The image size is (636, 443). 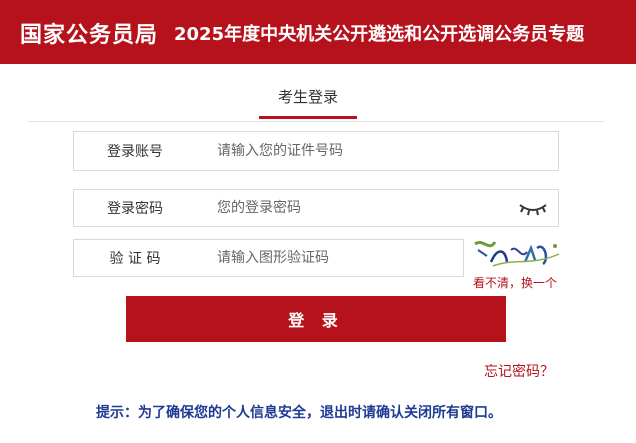 I want to click on captcha-field: 验 证 码, so click(x=268, y=258).